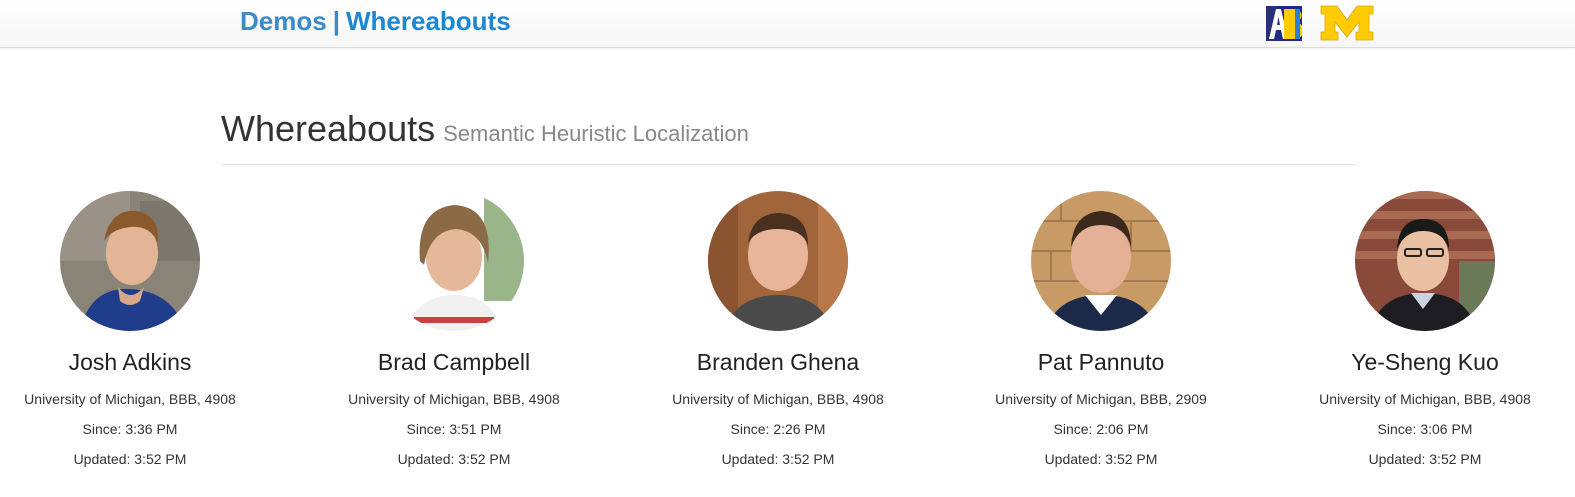 The image size is (1575, 497). What do you see at coordinates (130, 362) in the screenshot?
I see `person-name: Josh Adkins` at bounding box center [130, 362].